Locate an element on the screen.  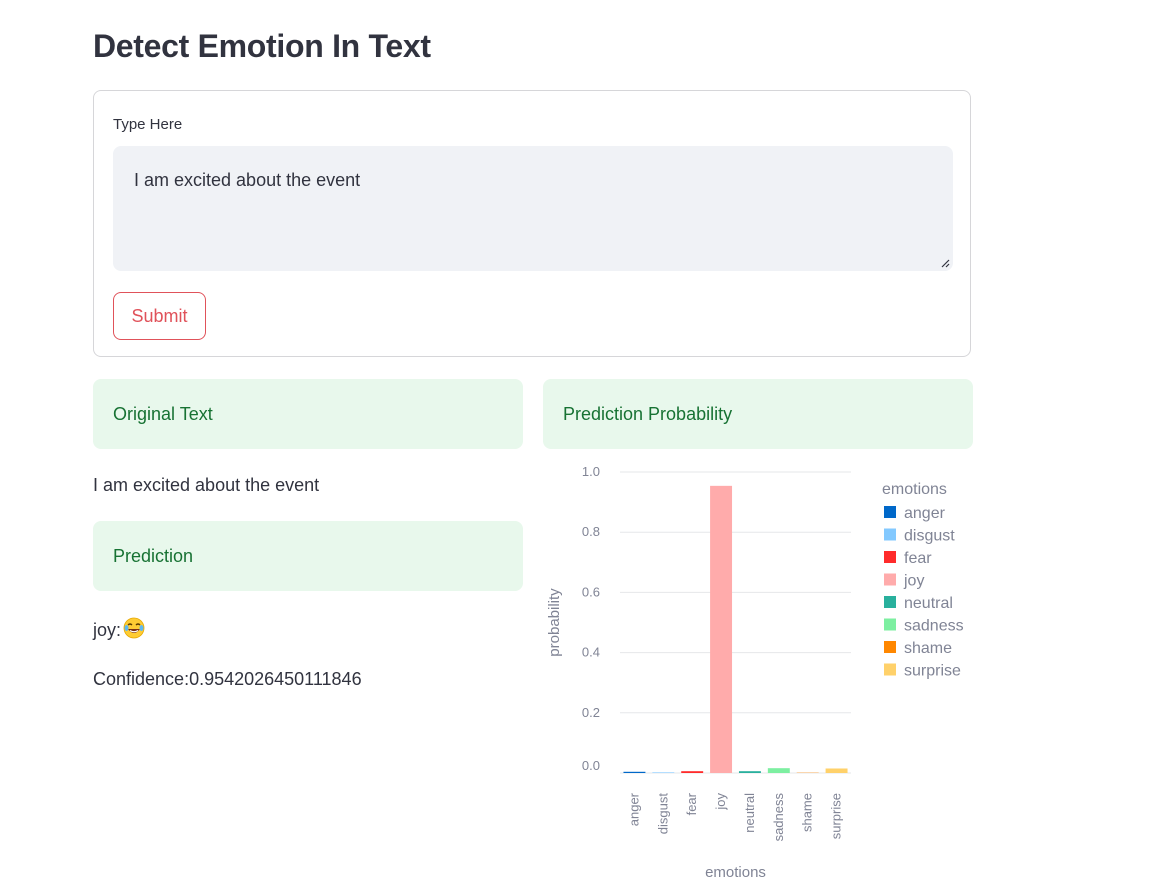
legend-swatch-sadness is located at coordinates (890, 625).